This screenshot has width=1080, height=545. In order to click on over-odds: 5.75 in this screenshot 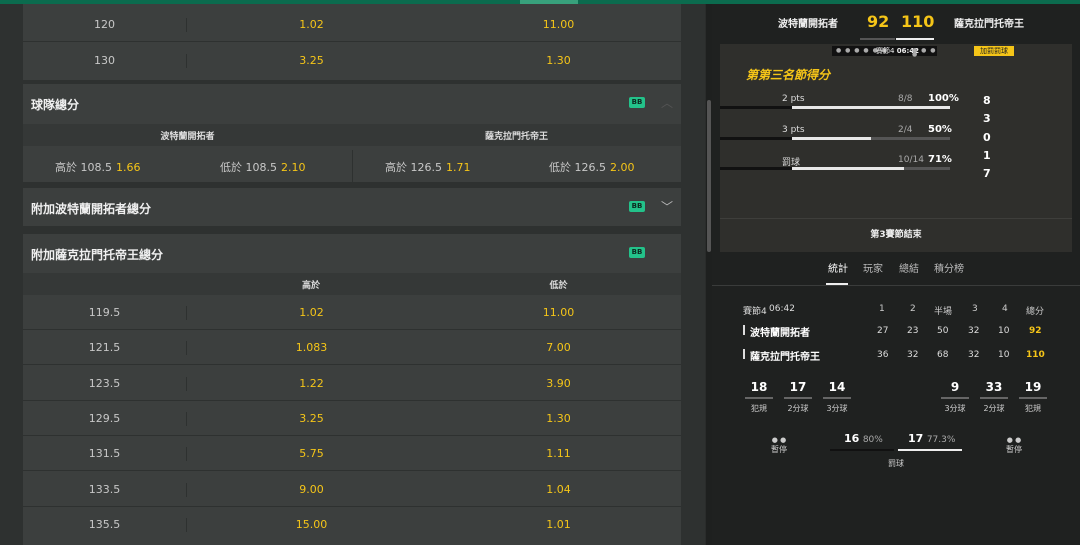, I will do `click(311, 454)`.